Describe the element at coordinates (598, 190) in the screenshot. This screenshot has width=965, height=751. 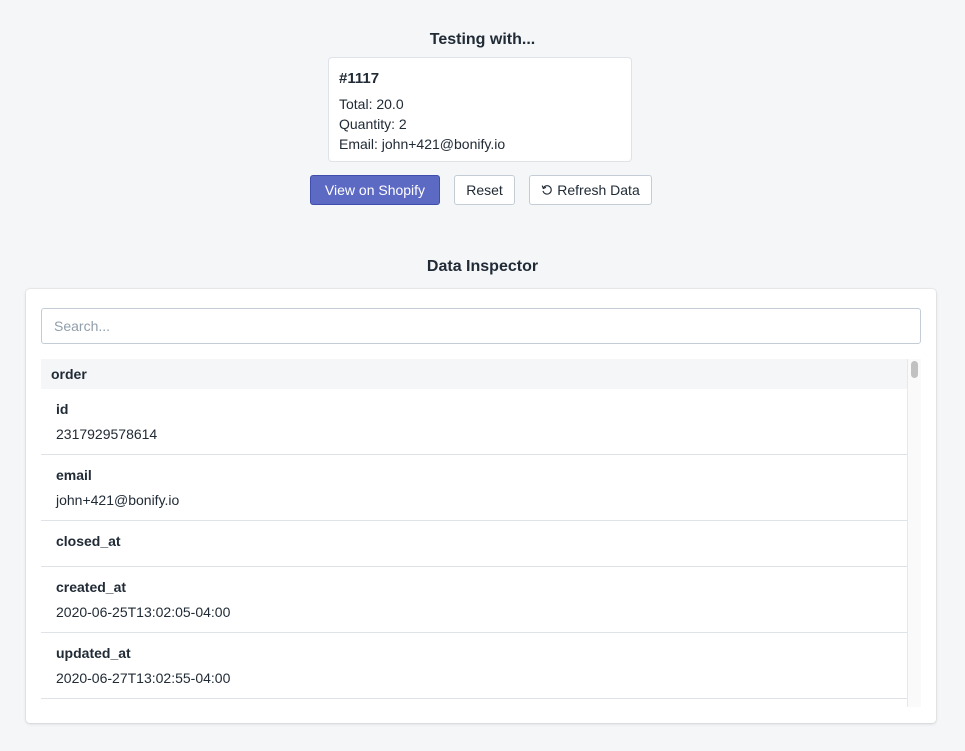
I see `refresh-data-label: Refresh Data` at that location.